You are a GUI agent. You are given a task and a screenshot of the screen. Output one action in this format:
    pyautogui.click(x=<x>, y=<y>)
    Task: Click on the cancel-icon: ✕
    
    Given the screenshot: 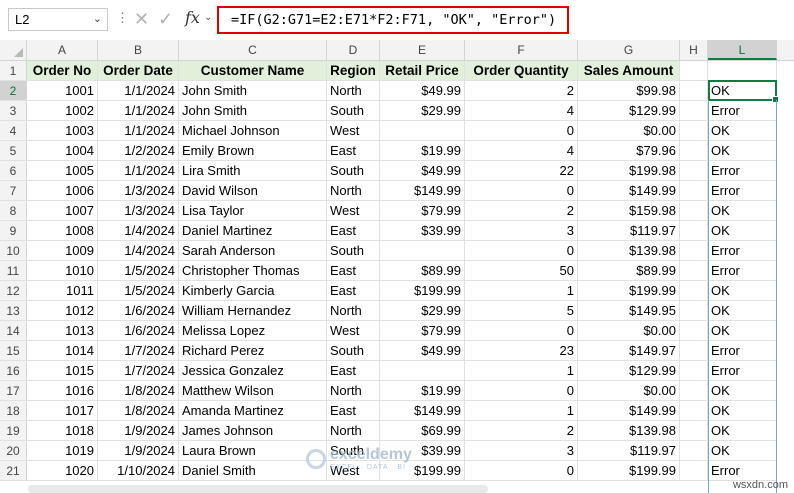 What is the action you would take?
    pyautogui.click(x=141, y=19)
    